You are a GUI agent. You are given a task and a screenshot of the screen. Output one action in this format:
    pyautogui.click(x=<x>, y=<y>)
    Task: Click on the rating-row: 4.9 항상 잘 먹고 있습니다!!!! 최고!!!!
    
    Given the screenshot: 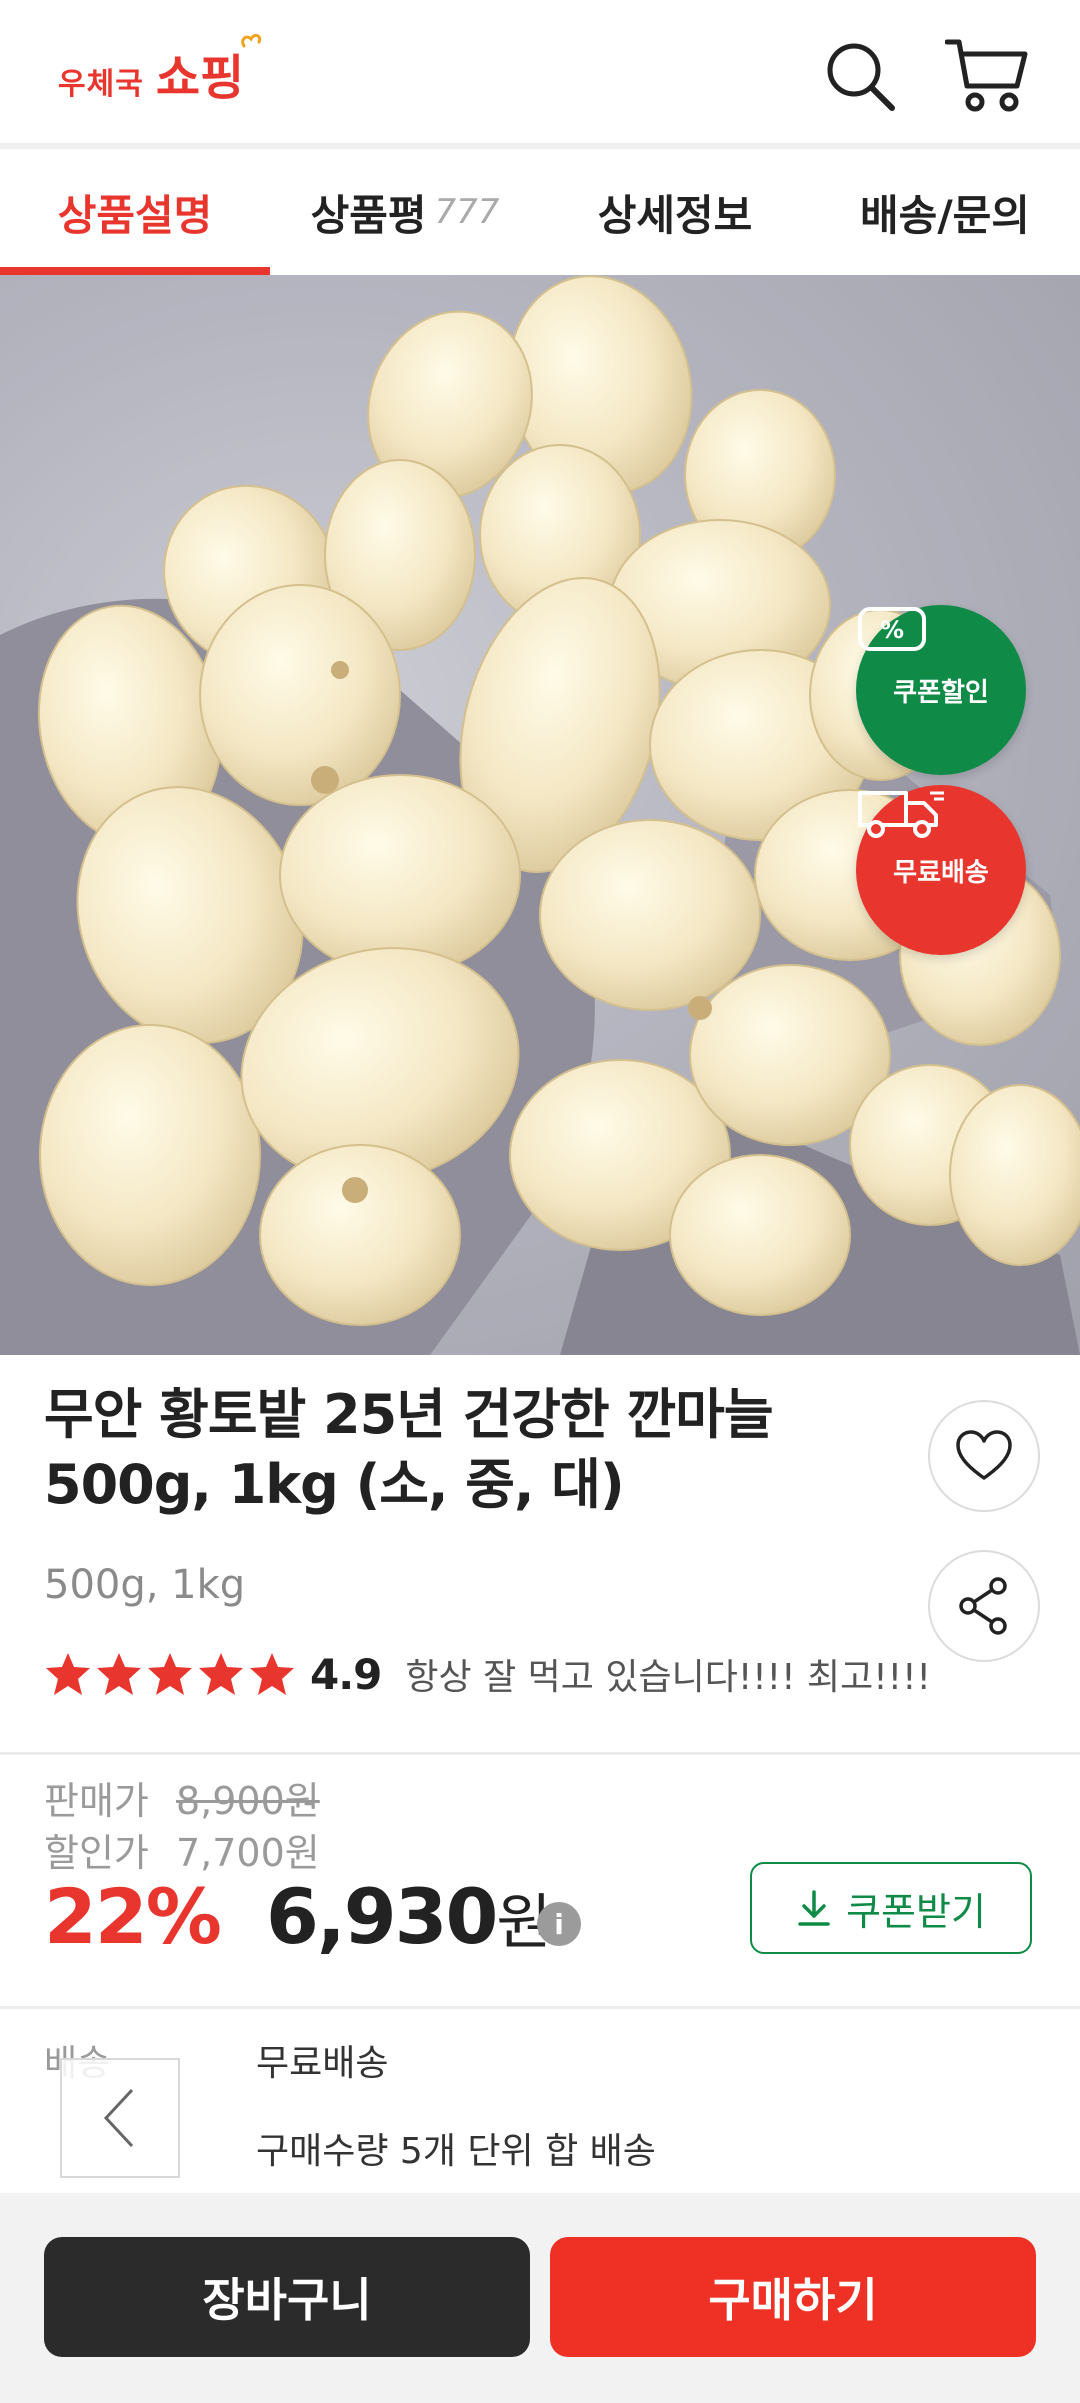 What is the action you would take?
    pyautogui.click(x=487, y=1674)
    